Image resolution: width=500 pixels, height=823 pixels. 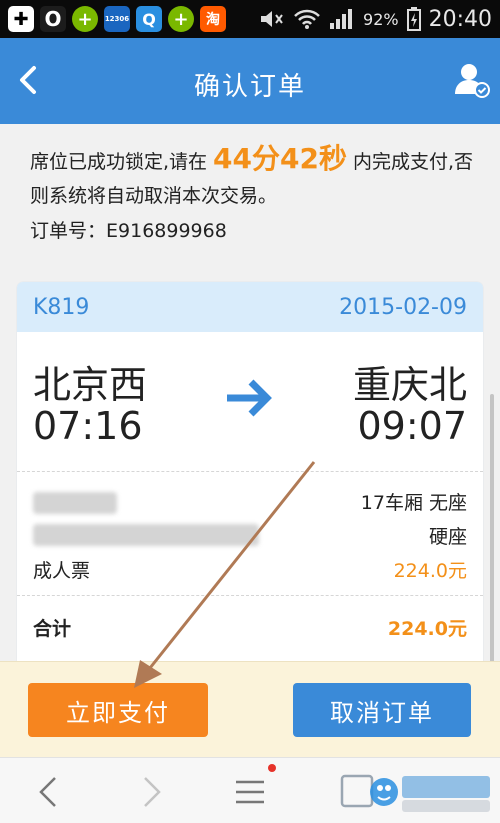 What do you see at coordinates (118, 710) in the screenshot?
I see `pay-now-button: 立即支付` at bounding box center [118, 710].